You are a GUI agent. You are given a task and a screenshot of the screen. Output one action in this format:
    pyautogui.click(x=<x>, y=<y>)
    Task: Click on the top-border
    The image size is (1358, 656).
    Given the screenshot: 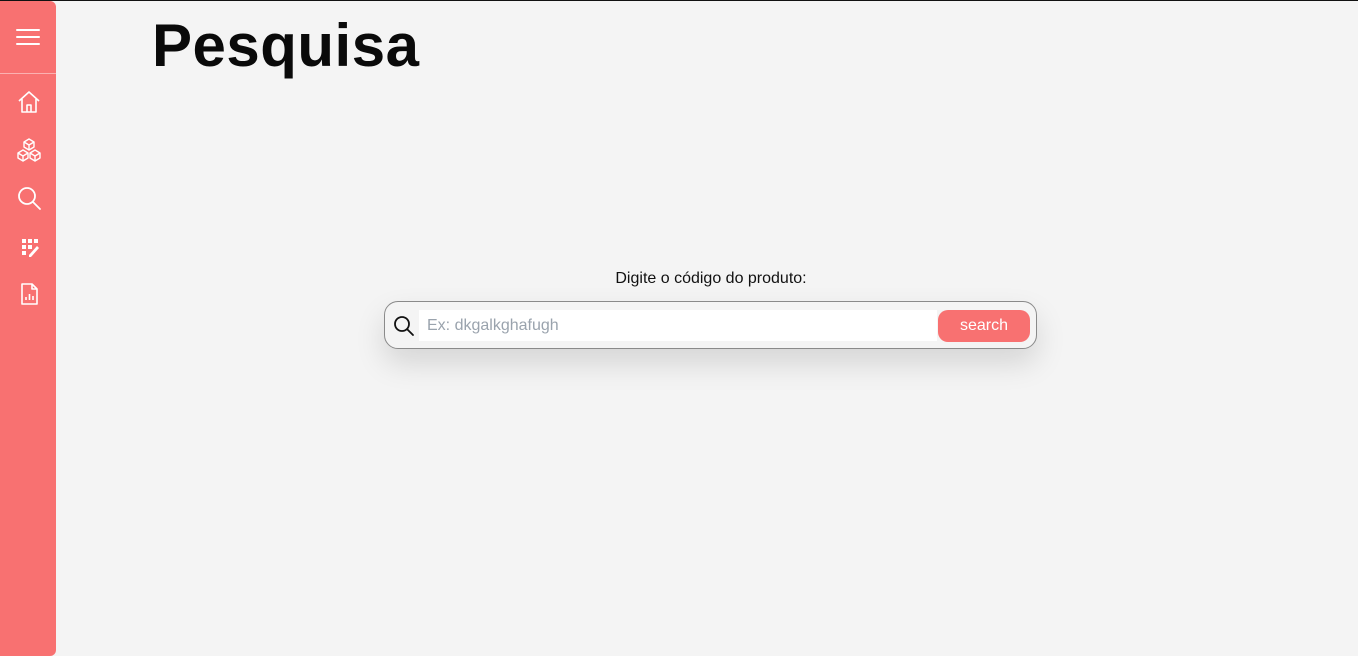 What is the action you would take?
    pyautogui.click(x=679, y=0)
    